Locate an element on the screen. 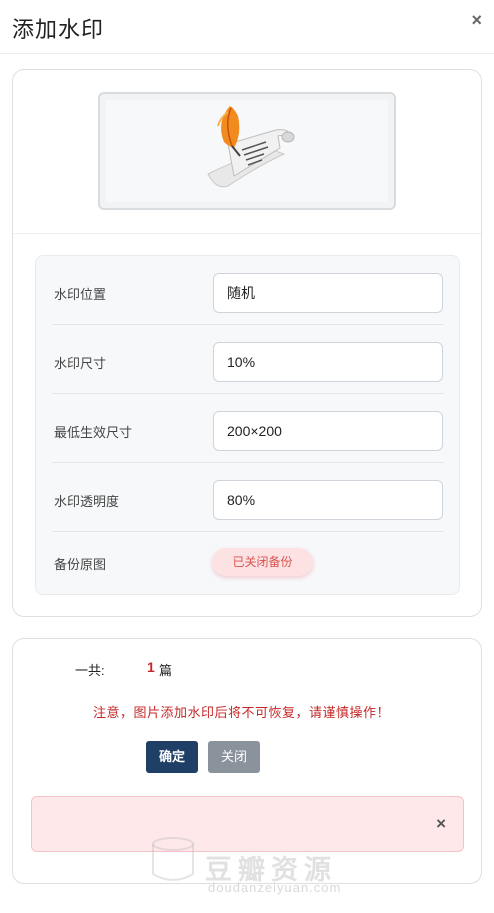  close-button: 关闭 is located at coordinates (234, 757).